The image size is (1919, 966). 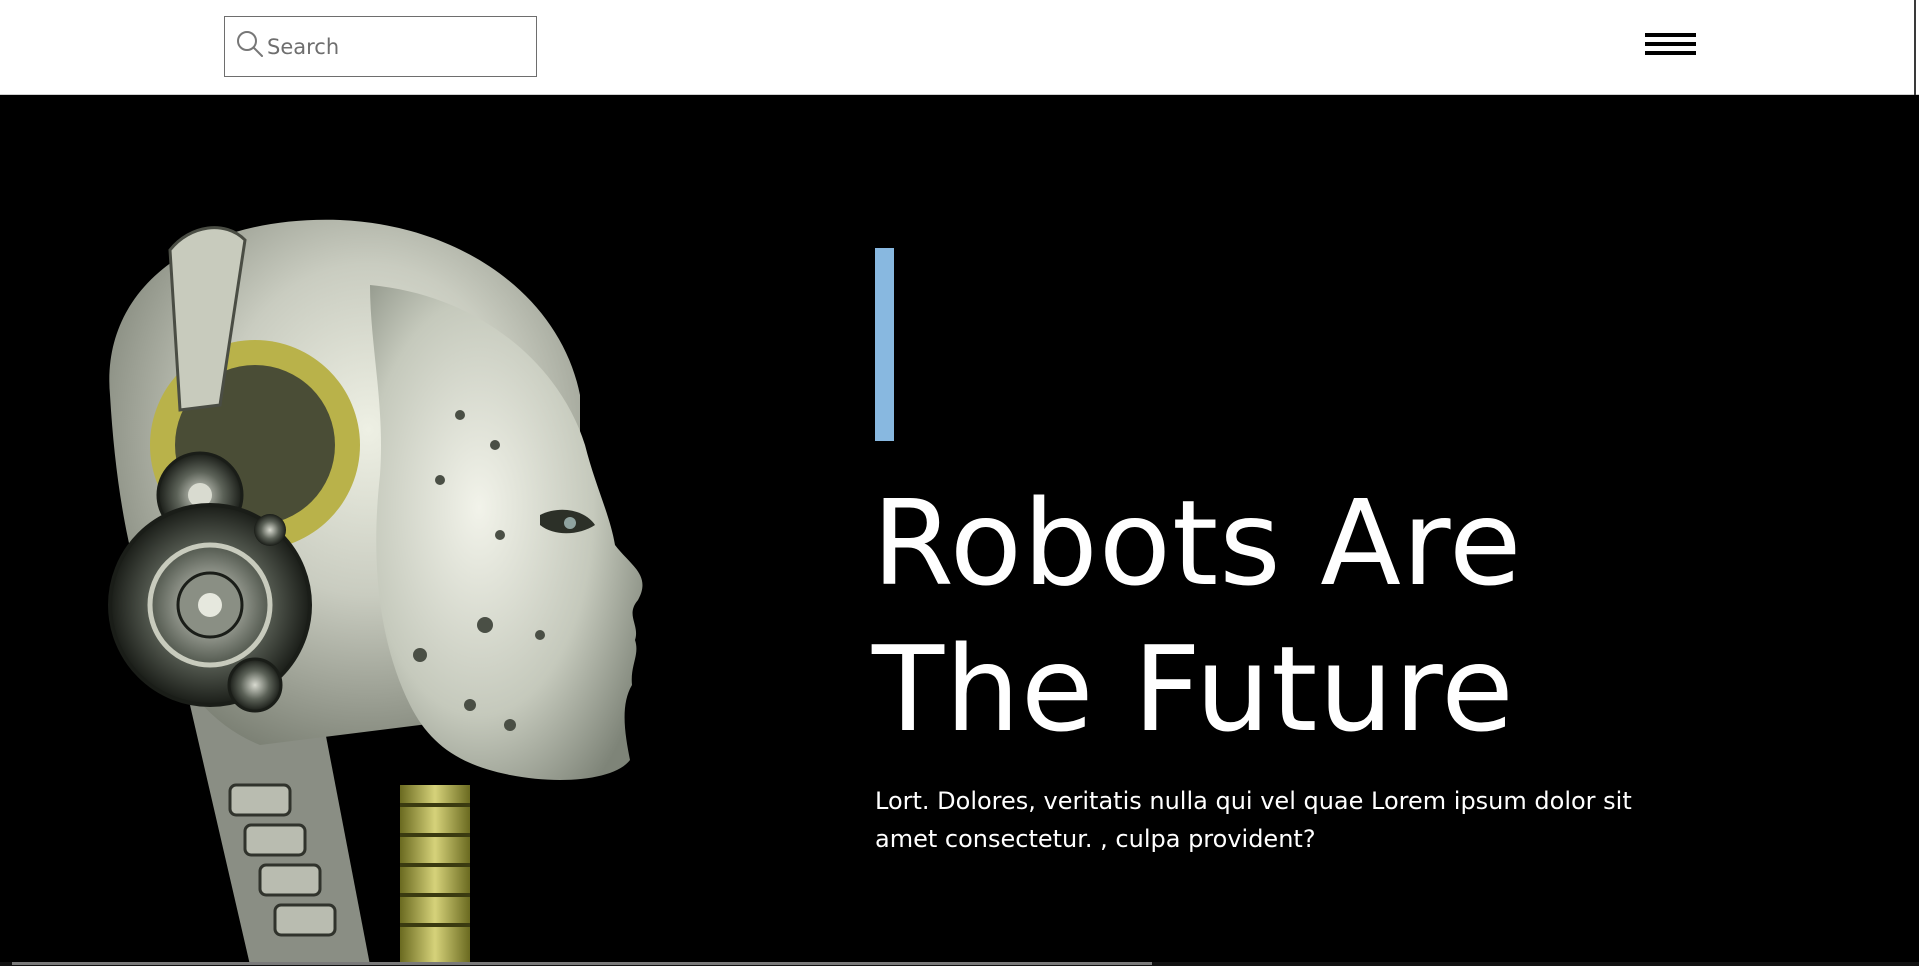 I want to click on site-header, so click(x=959, y=55).